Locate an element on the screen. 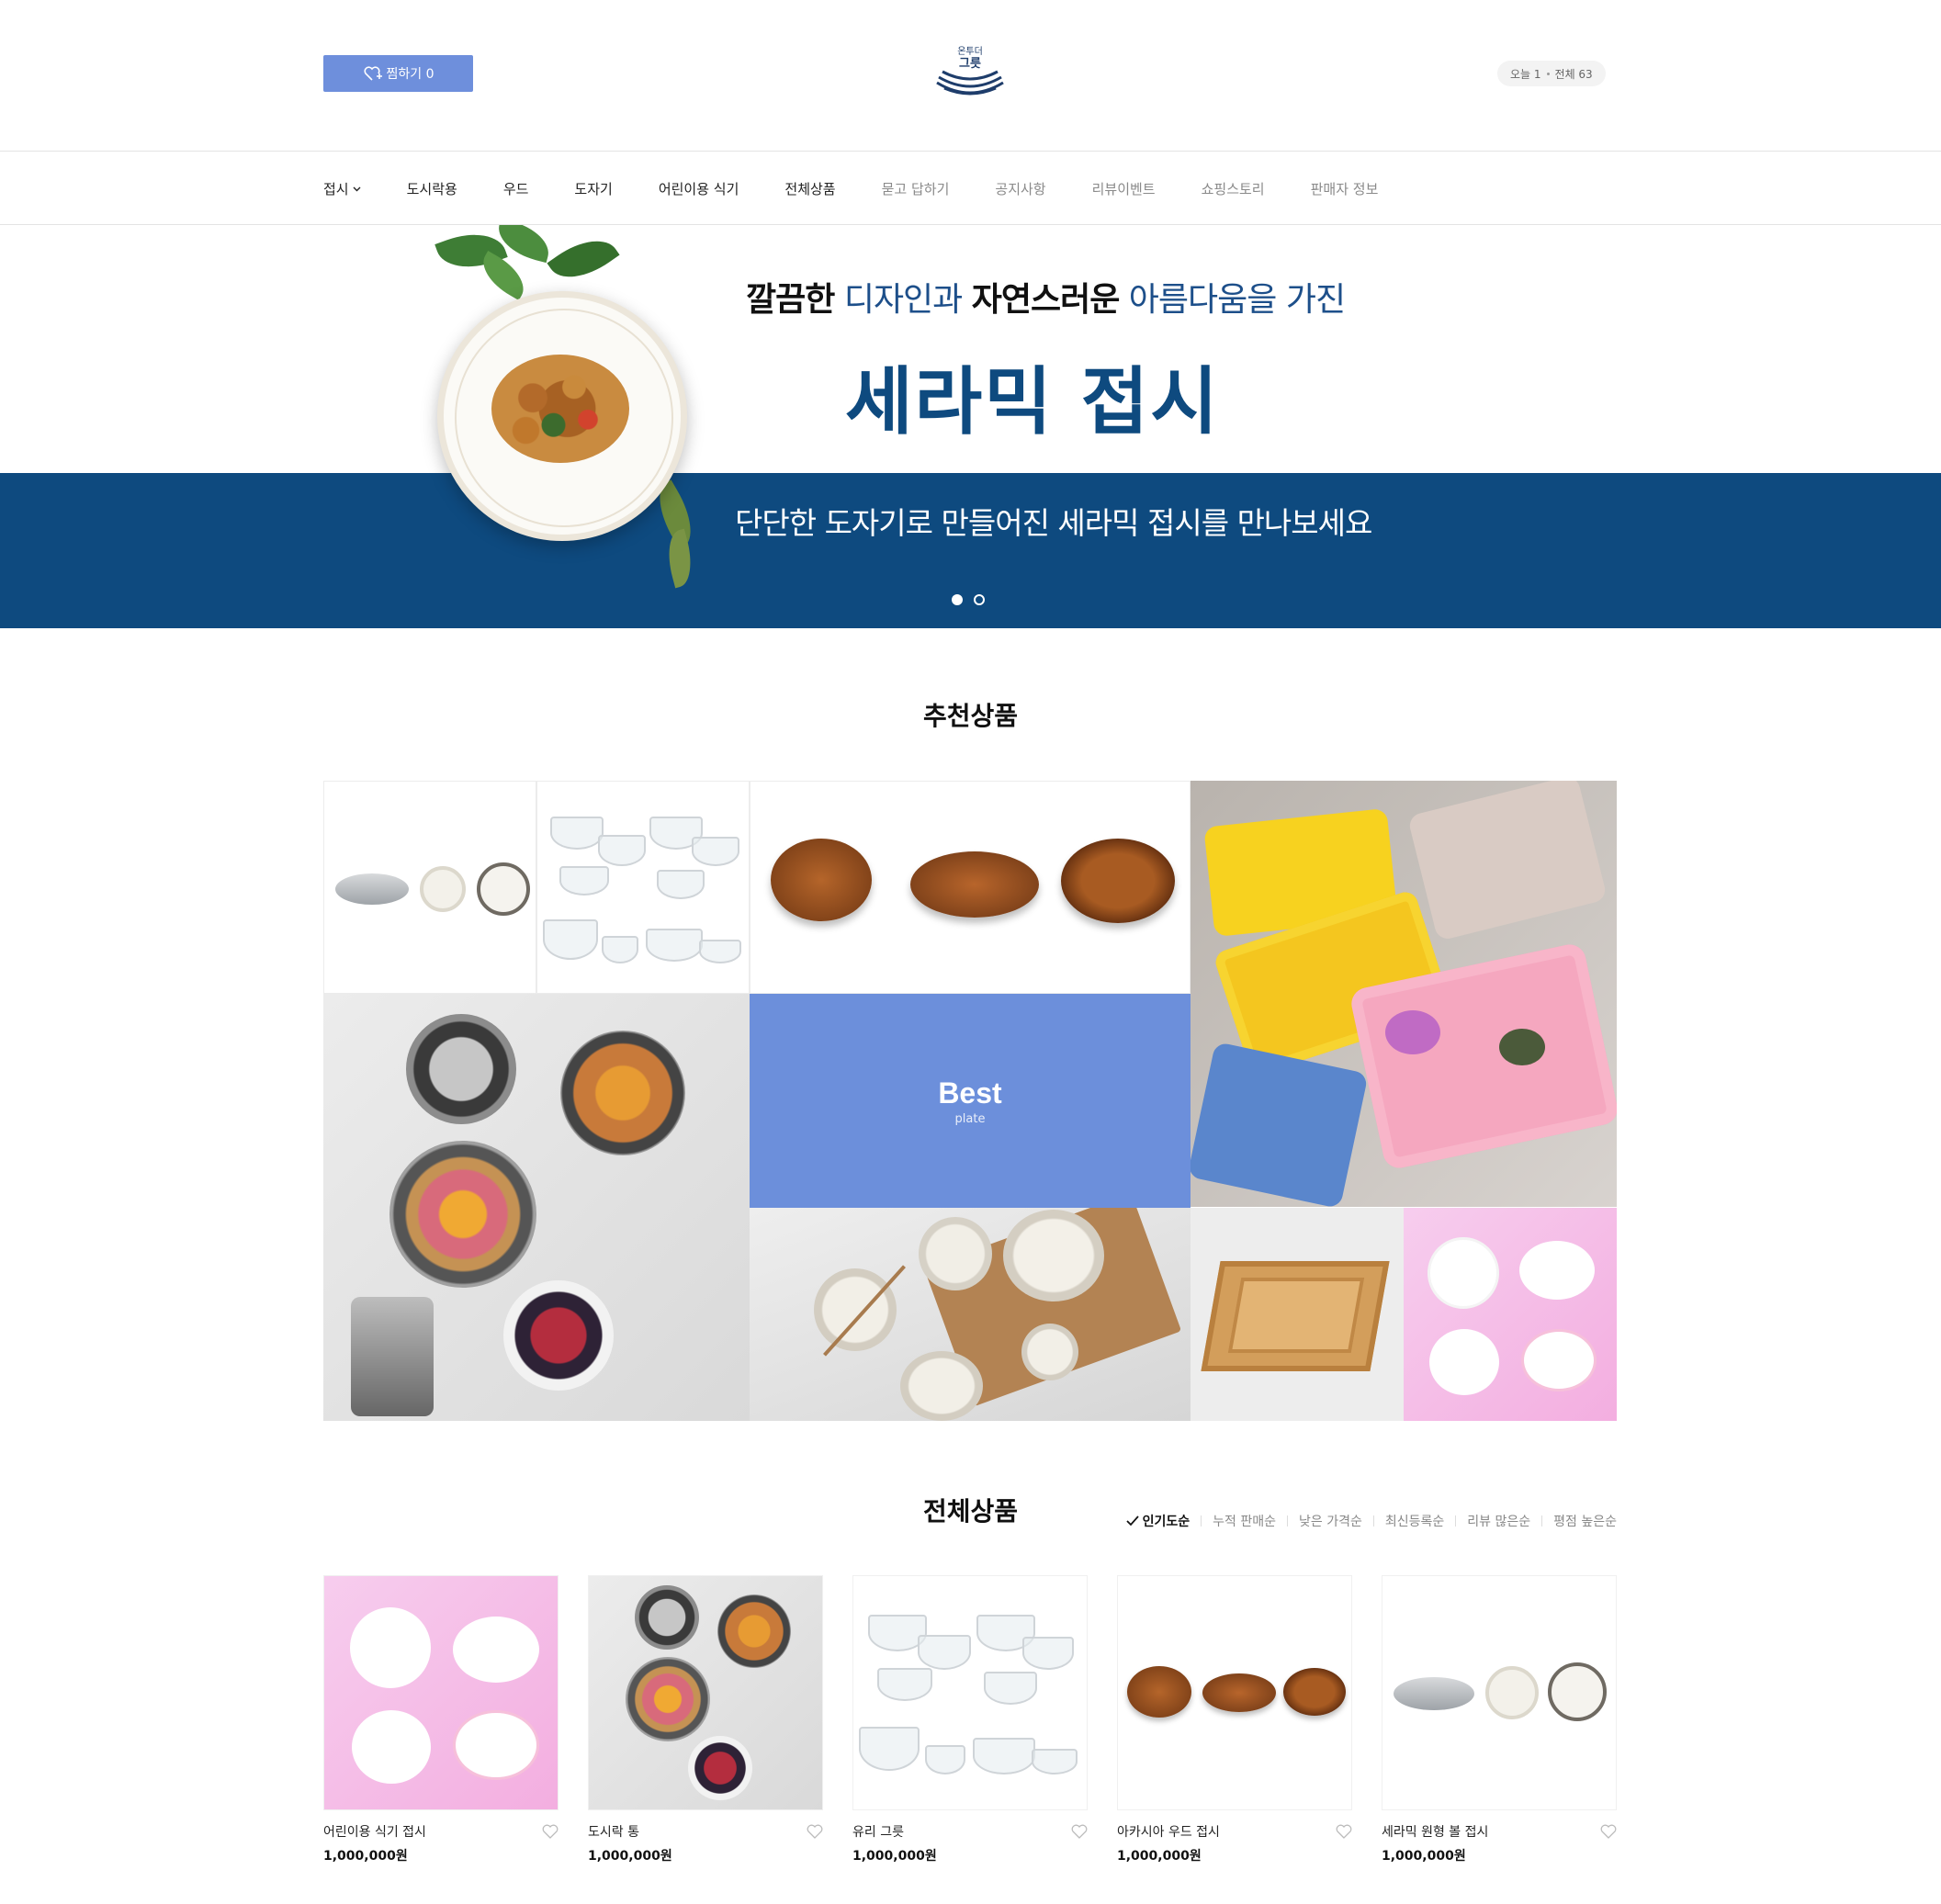 Image resolution: width=1941 pixels, height=1904 pixels. nav-item-seller-info: 판매자 정보 is located at coordinates (1345, 188).